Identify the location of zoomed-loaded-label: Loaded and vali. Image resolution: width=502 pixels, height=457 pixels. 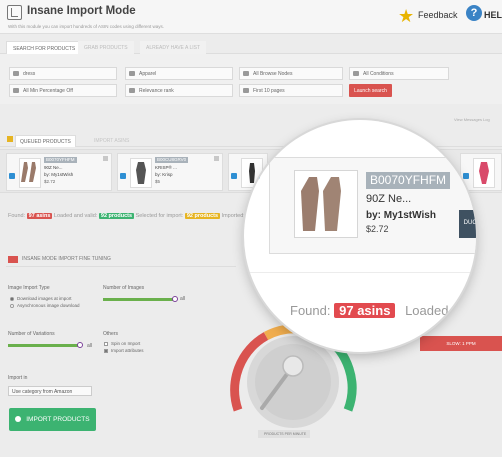
(440, 310).